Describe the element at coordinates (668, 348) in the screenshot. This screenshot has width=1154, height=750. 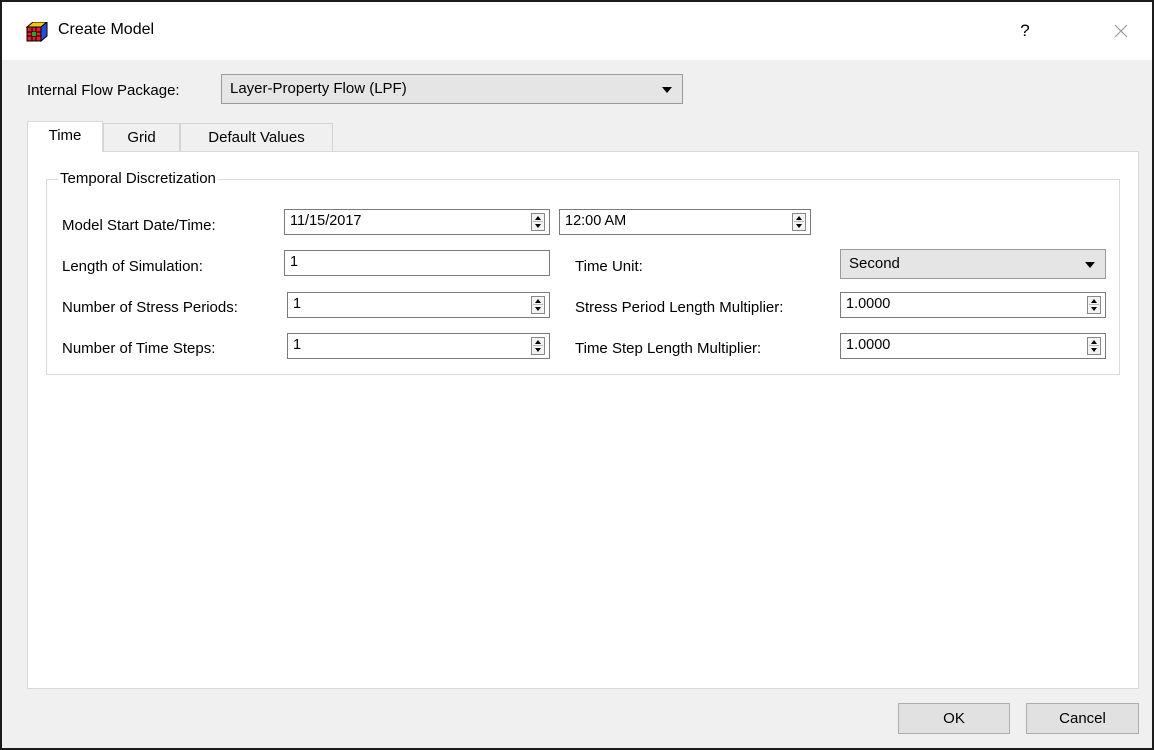
I see `ts-multiplier-label: Time Step Length Multiplier:` at that location.